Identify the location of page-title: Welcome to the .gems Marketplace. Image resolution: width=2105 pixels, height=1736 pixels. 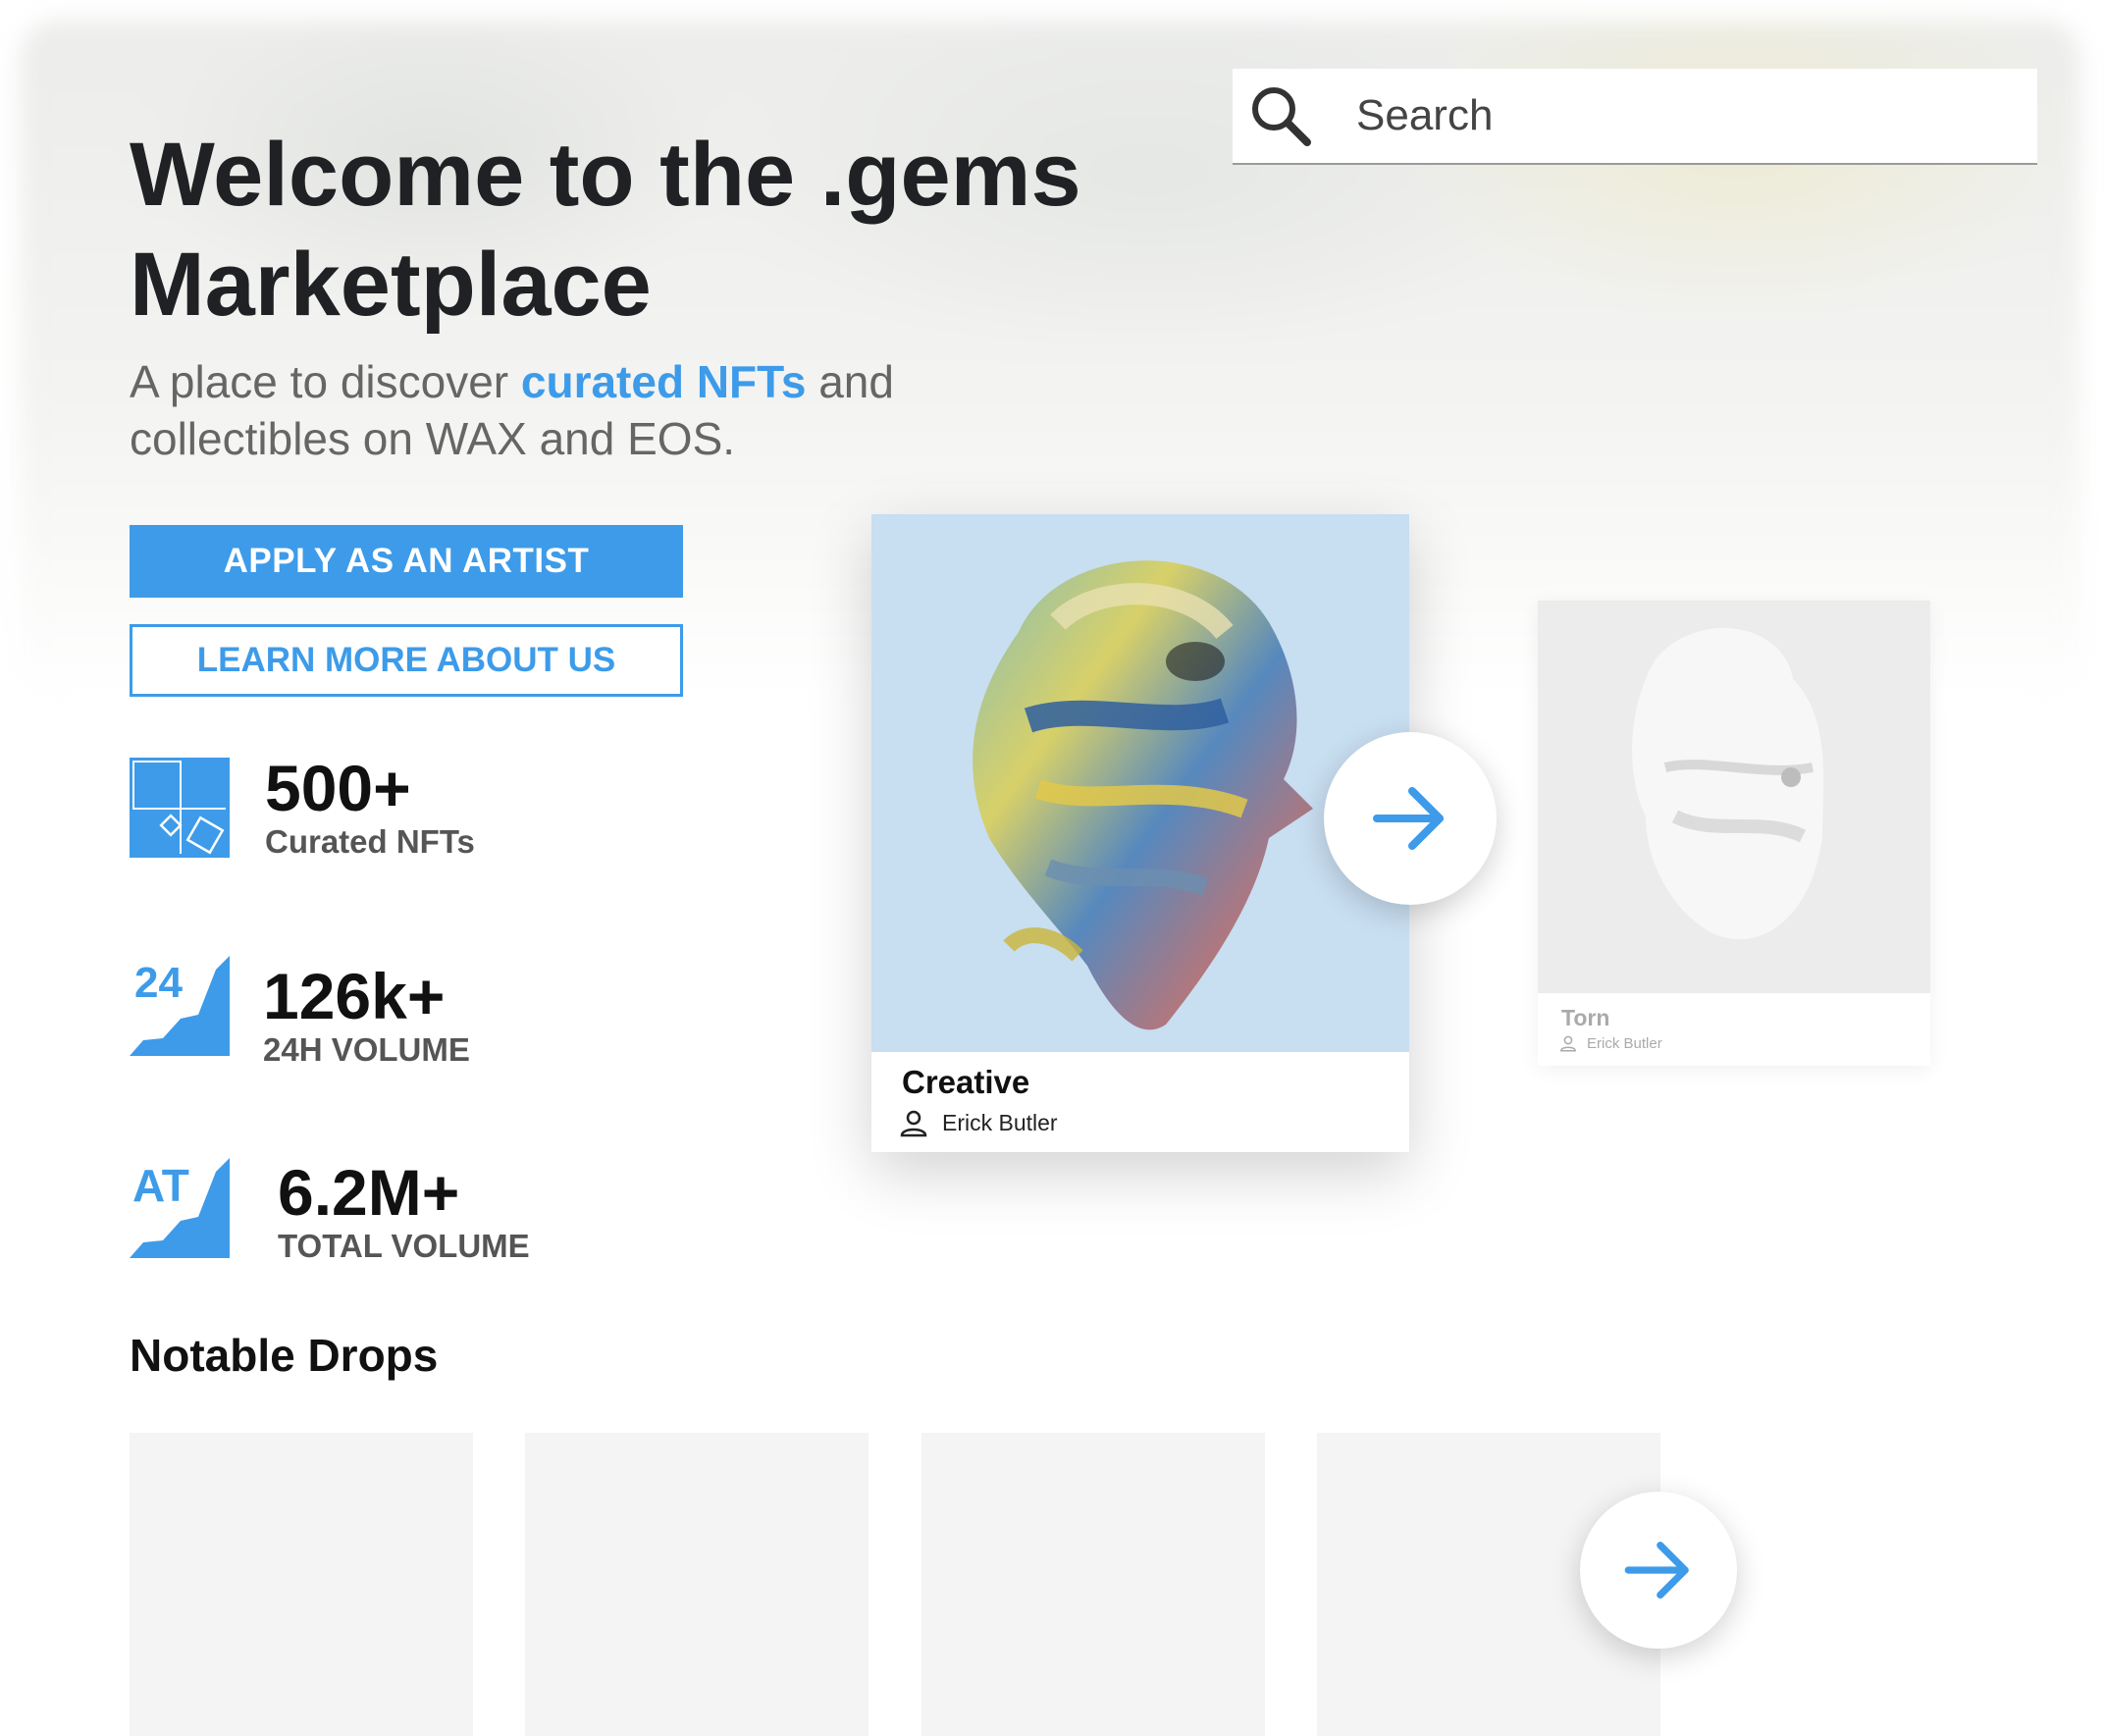
(605, 230).